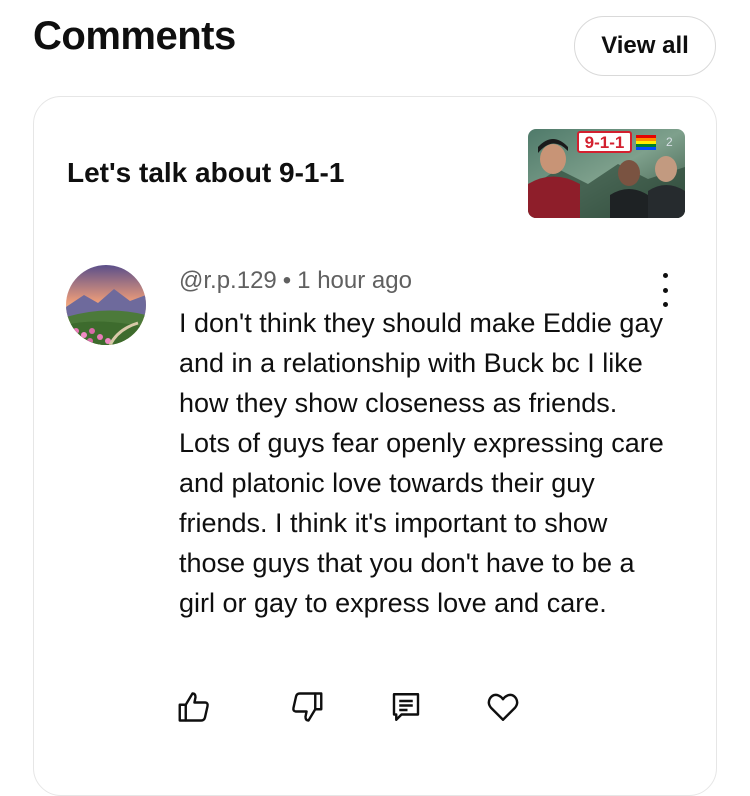 Image resolution: width=750 pixels, height=796 pixels. I want to click on view-all-button: View all, so click(645, 46).